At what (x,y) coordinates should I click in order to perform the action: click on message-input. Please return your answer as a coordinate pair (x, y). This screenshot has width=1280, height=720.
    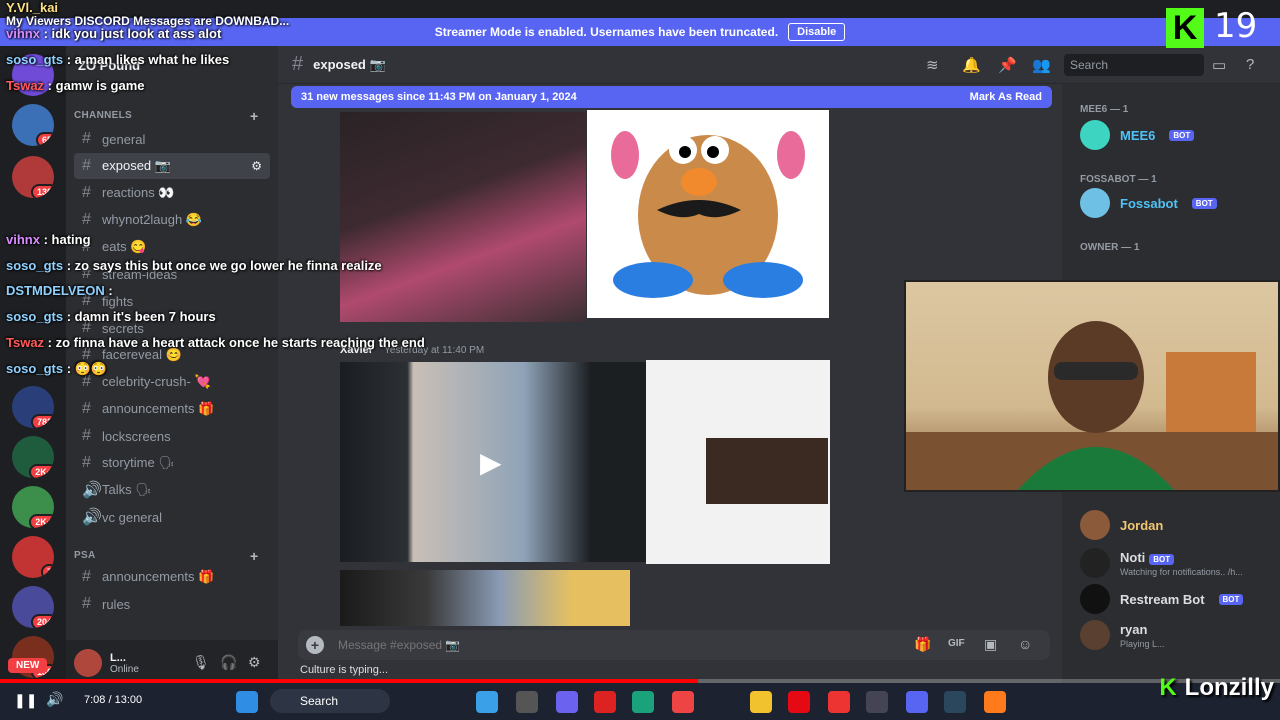
    Looking at the image, I should click on (588, 645).